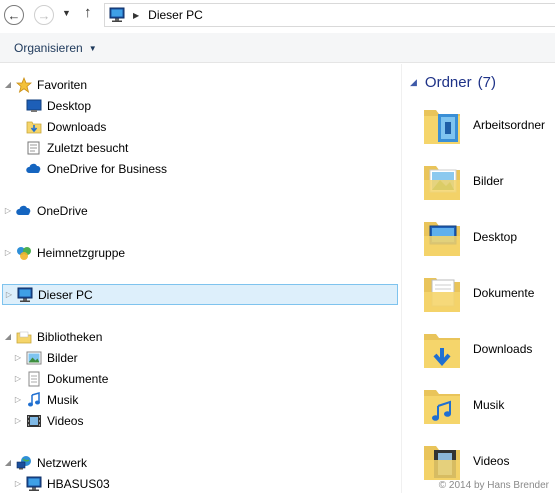 This screenshot has height=493, width=555. Describe the element at coordinates (442, 407) in the screenshot. I see `music-folder-icon` at that location.